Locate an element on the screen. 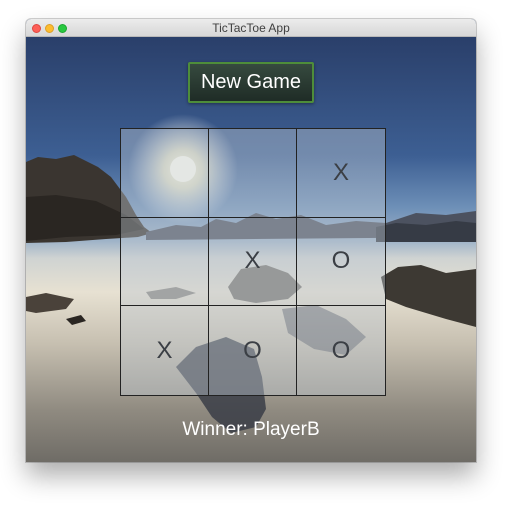 This screenshot has width=512, height=512. board-cell-8: O is located at coordinates (253, 350).